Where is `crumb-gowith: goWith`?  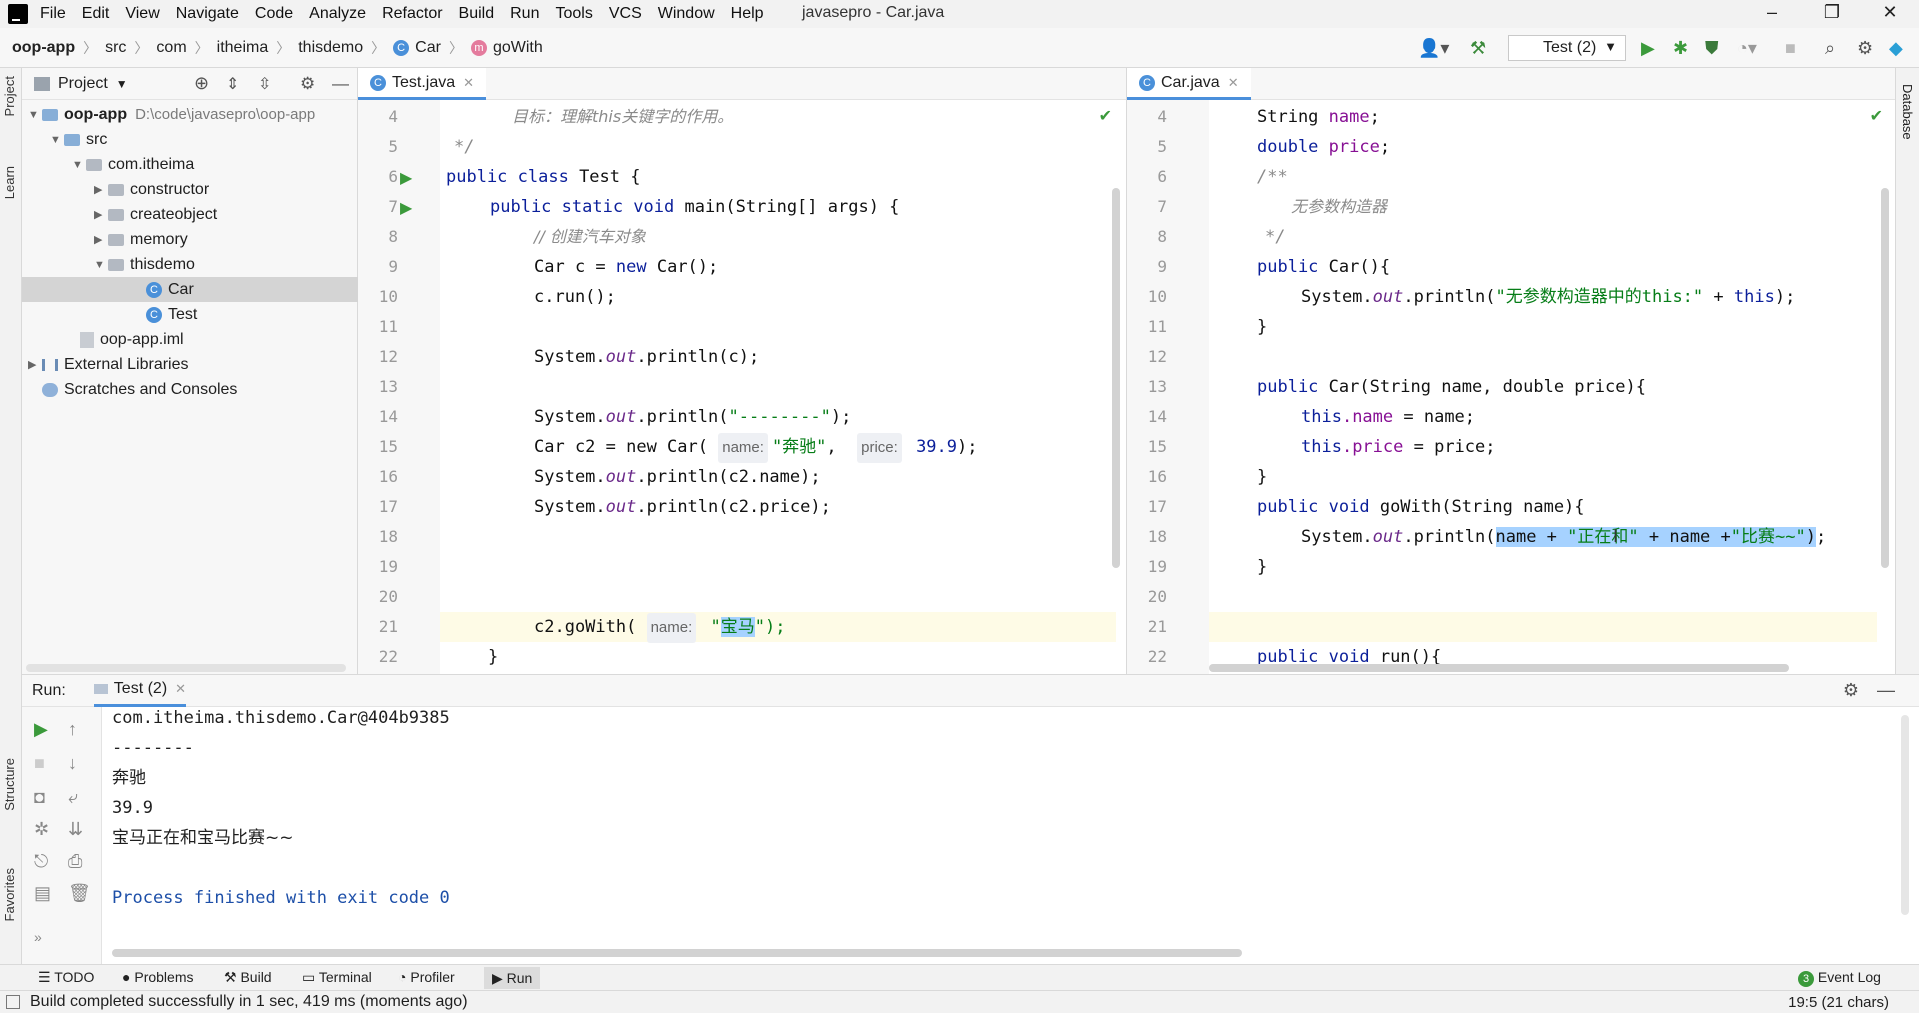 crumb-gowith: goWith is located at coordinates (518, 48).